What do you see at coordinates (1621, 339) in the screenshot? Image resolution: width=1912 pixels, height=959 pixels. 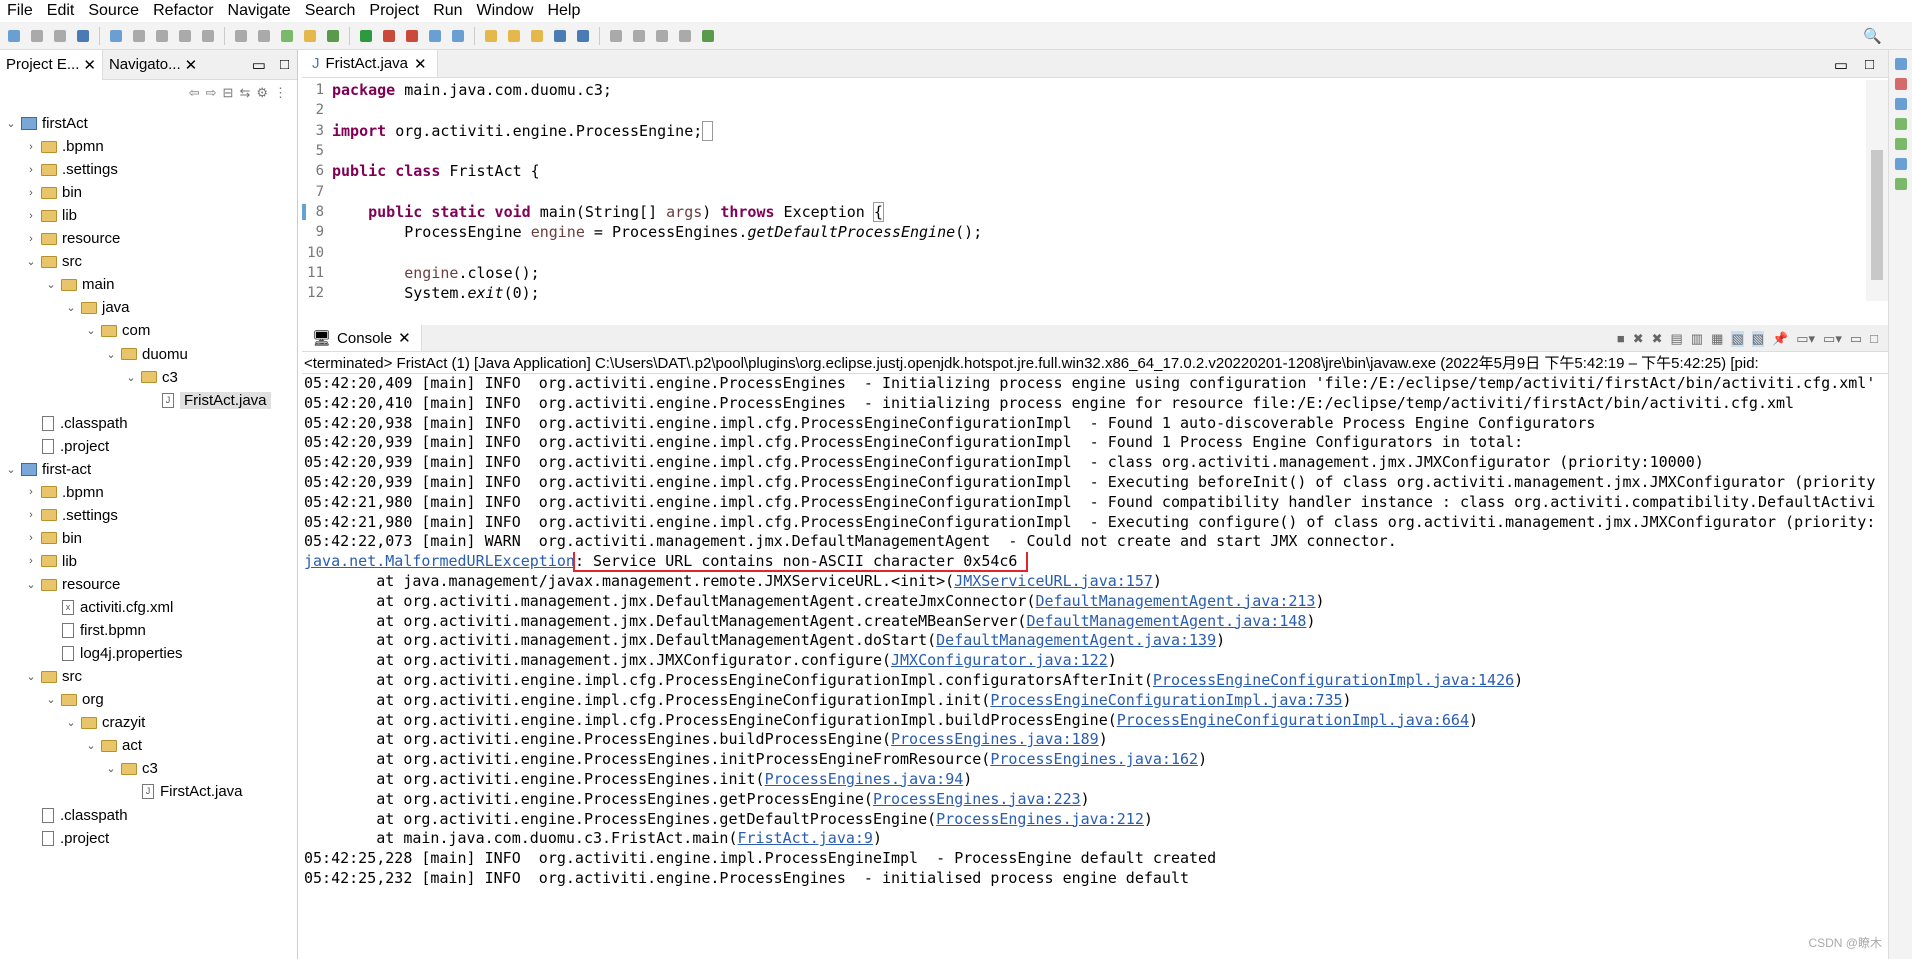 I see `terminate-icon: ■` at bounding box center [1621, 339].